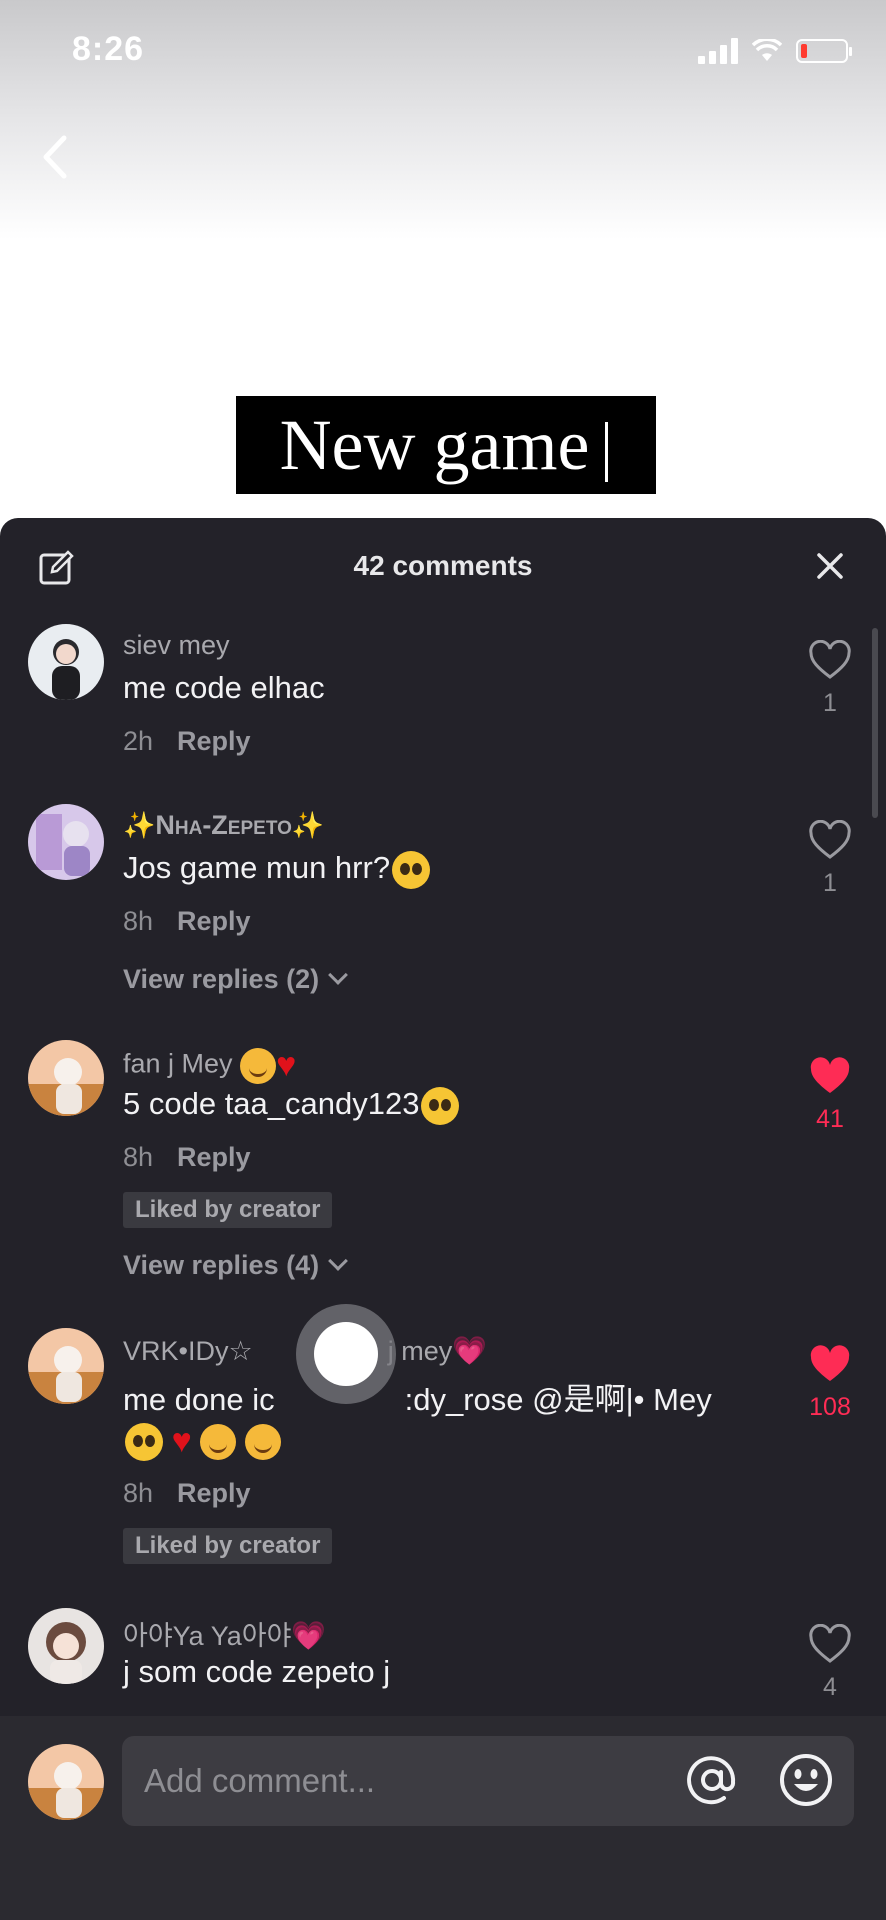 The image size is (886, 1920). Describe the element at coordinates (718, 51) in the screenshot. I see `signal-icon` at that location.